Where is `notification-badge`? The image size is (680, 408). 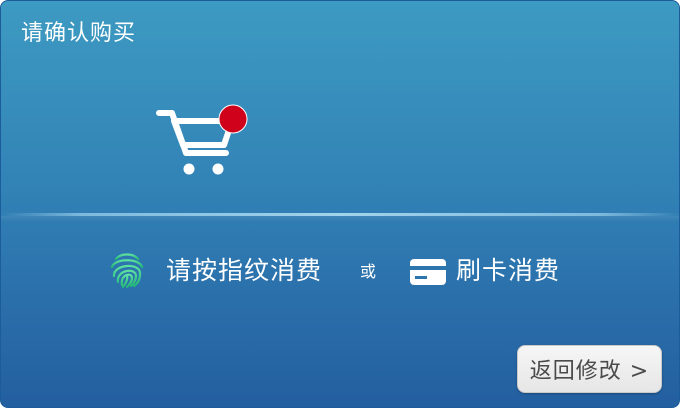
notification-badge is located at coordinates (233, 119).